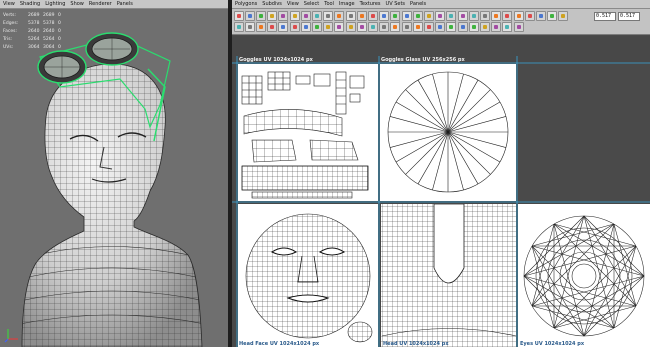  Describe the element at coordinates (563, 16) in the screenshot. I see `texture-icon` at that location.